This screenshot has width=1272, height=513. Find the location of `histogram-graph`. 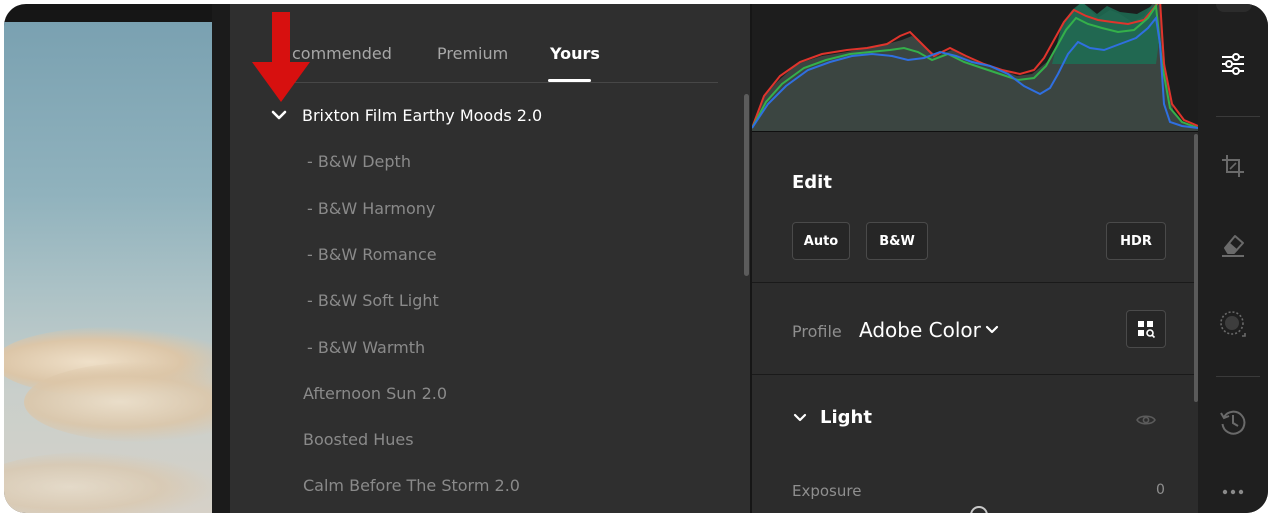

histogram-graph is located at coordinates (975, 68).